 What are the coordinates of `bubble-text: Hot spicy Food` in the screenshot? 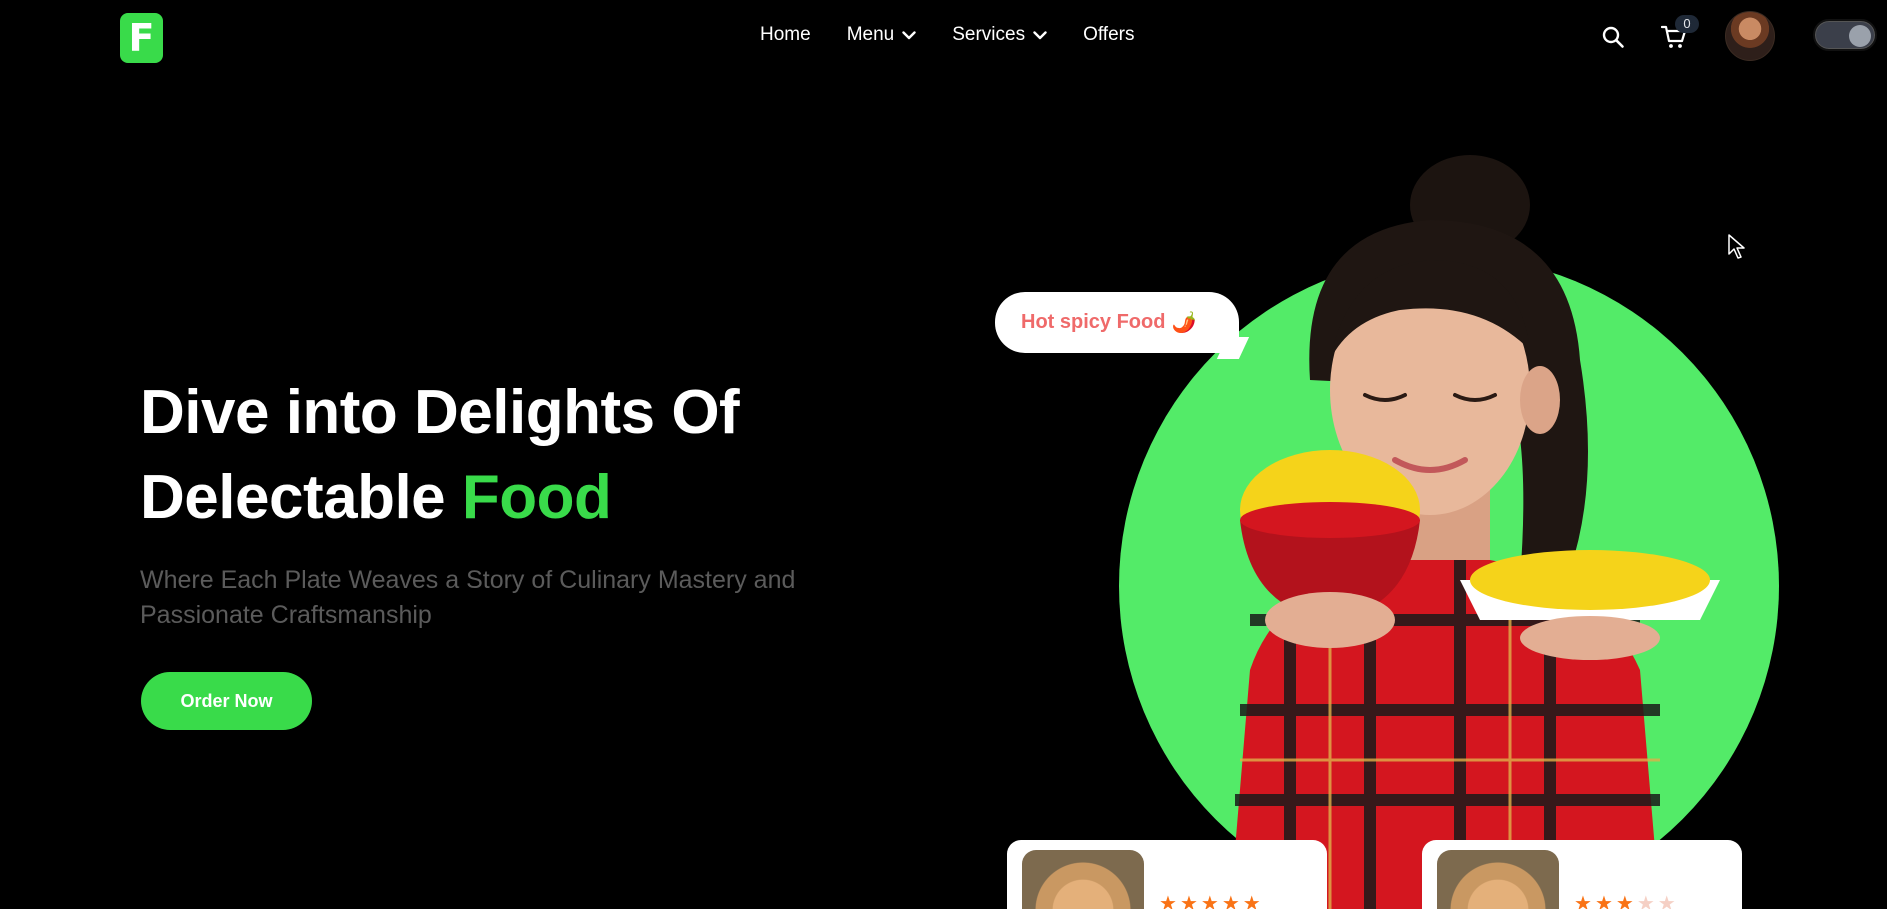 It's located at (1093, 322).